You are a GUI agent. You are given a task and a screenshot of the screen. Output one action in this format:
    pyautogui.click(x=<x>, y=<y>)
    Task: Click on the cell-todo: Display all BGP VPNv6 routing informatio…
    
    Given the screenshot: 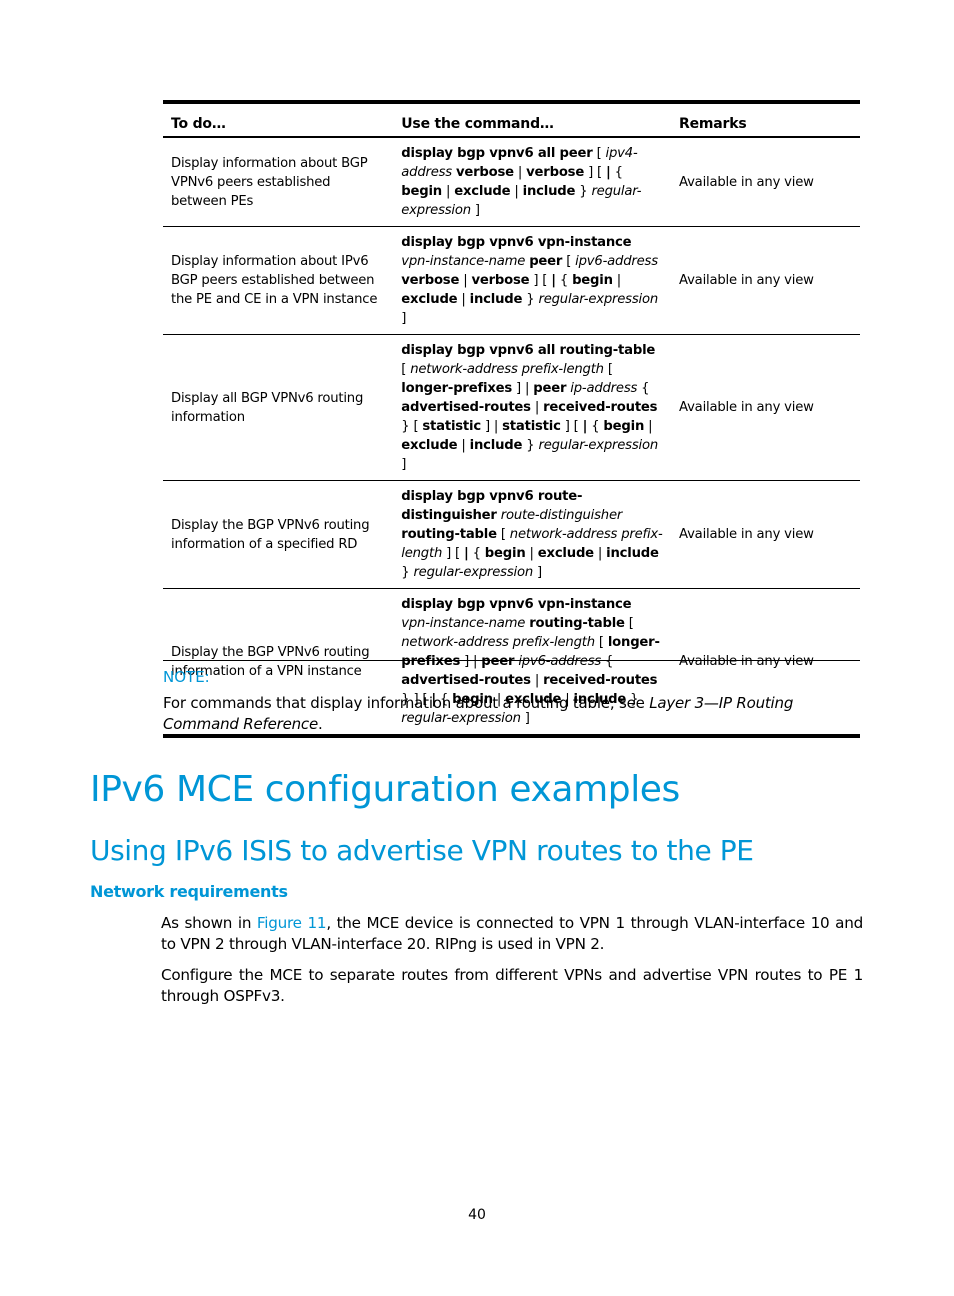 What is the action you would take?
    pyautogui.click(x=278, y=407)
    